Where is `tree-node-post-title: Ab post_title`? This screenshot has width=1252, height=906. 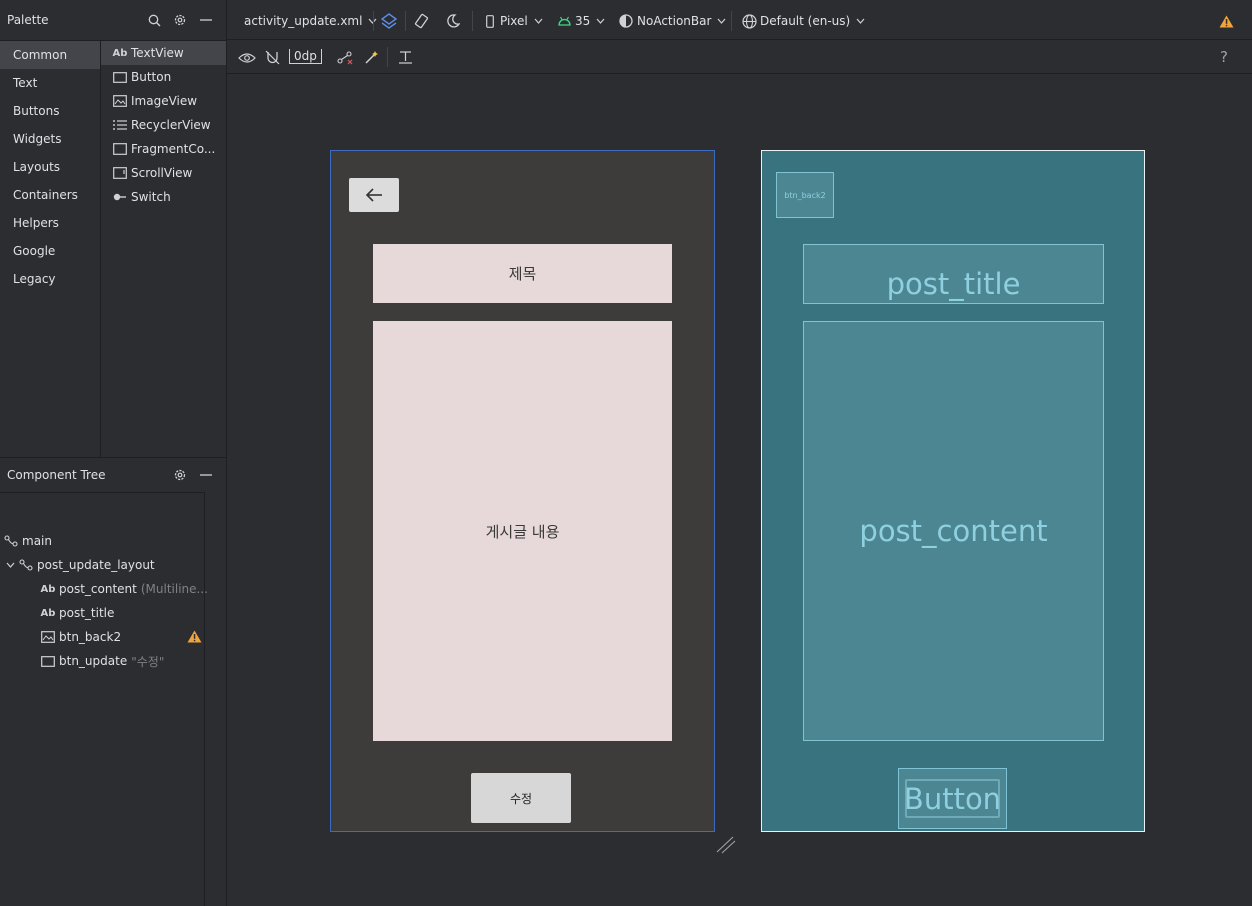
tree-node-post-title: Ab post_title is located at coordinates (77, 613).